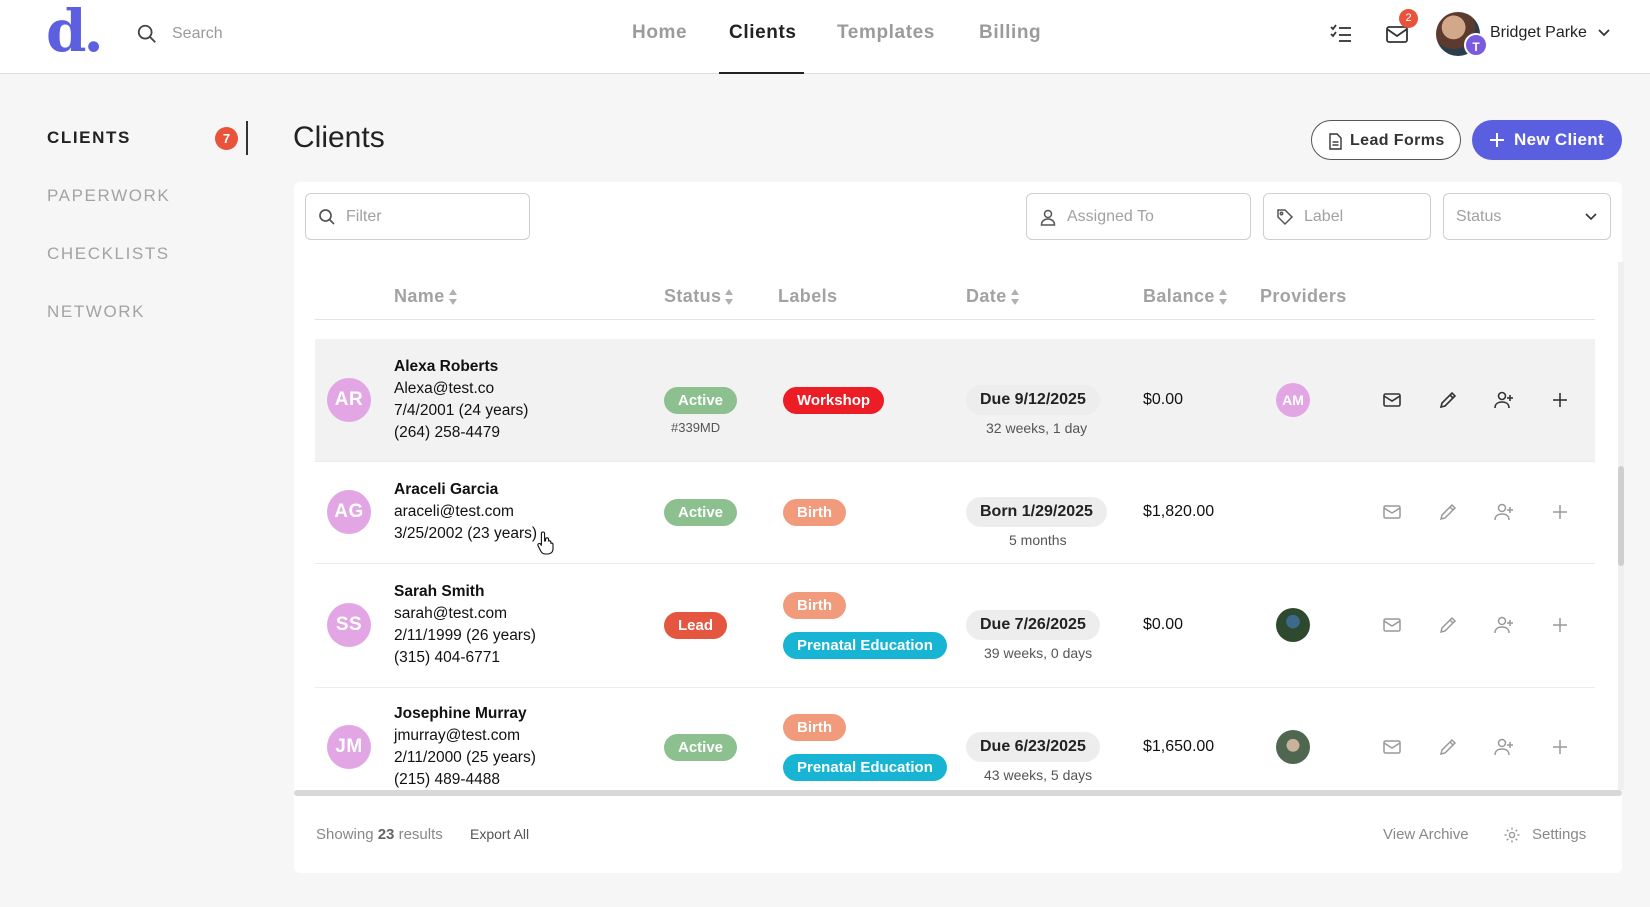 The image size is (1650, 907). What do you see at coordinates (1038, 540) in the screenshot?
I see `date-detail: 5 months` at bounding box center [1038, 540].